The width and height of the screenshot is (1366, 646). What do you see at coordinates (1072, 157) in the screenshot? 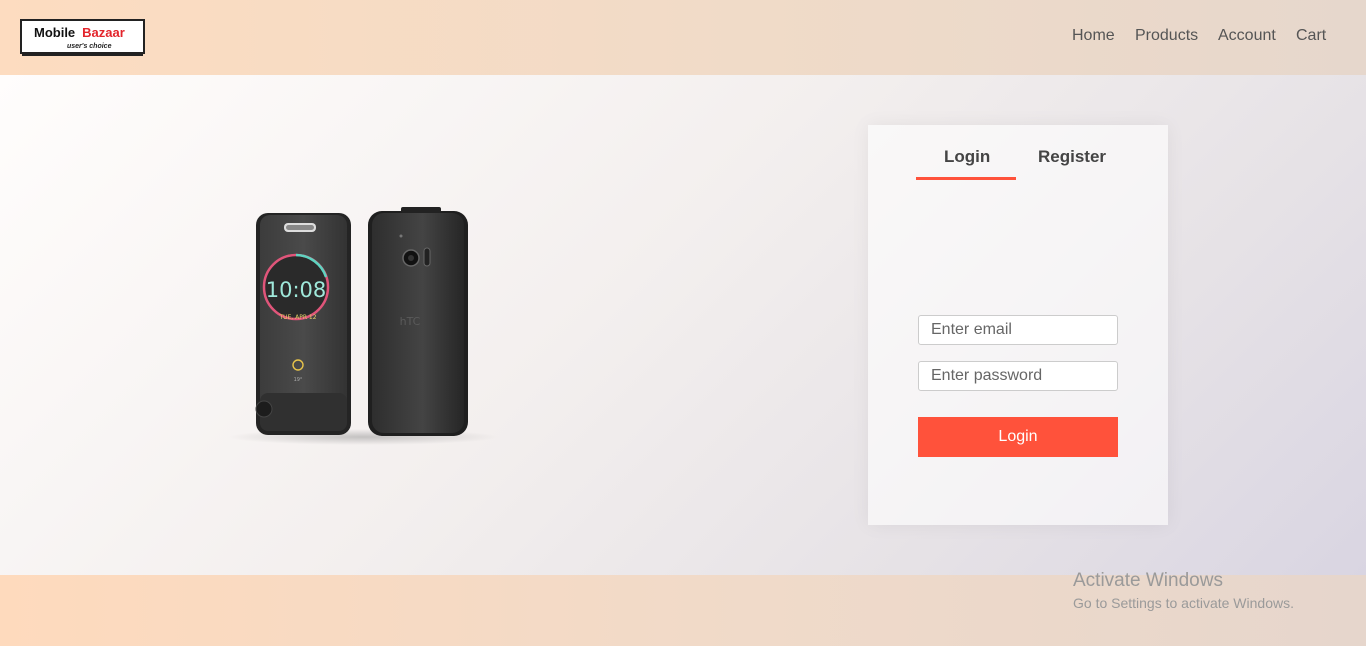
I see `tab-register: Register` at bounding box center [1072, 157].